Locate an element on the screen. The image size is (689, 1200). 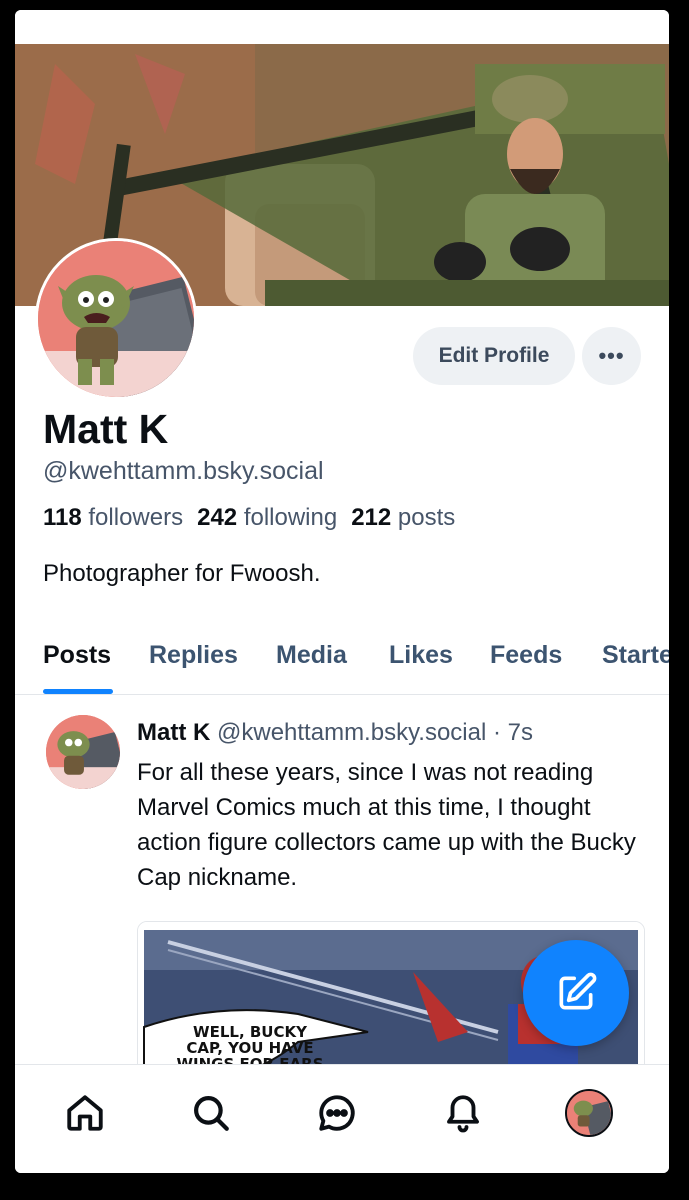
followers-label: followers is located at coordinates (136, 517).